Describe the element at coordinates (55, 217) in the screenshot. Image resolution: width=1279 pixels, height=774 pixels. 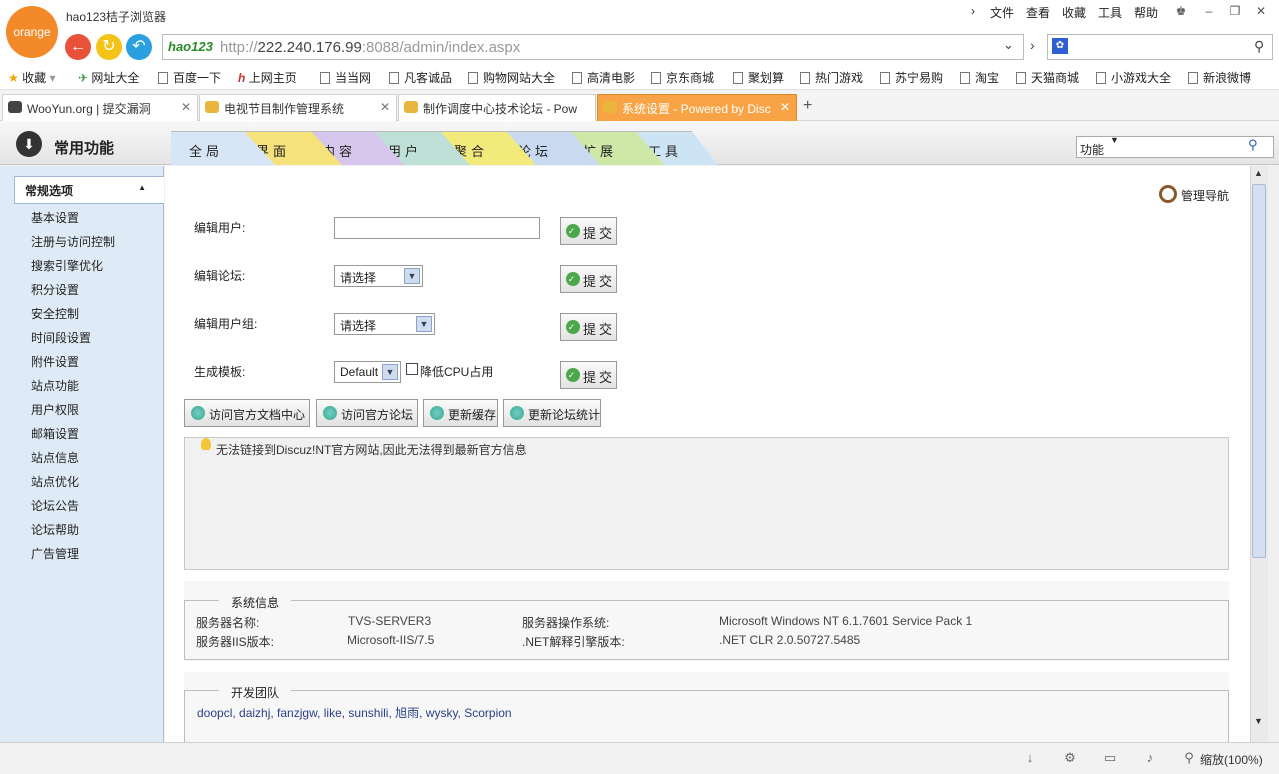
I see `sidebar-item-basic: 基本设置` at that location.